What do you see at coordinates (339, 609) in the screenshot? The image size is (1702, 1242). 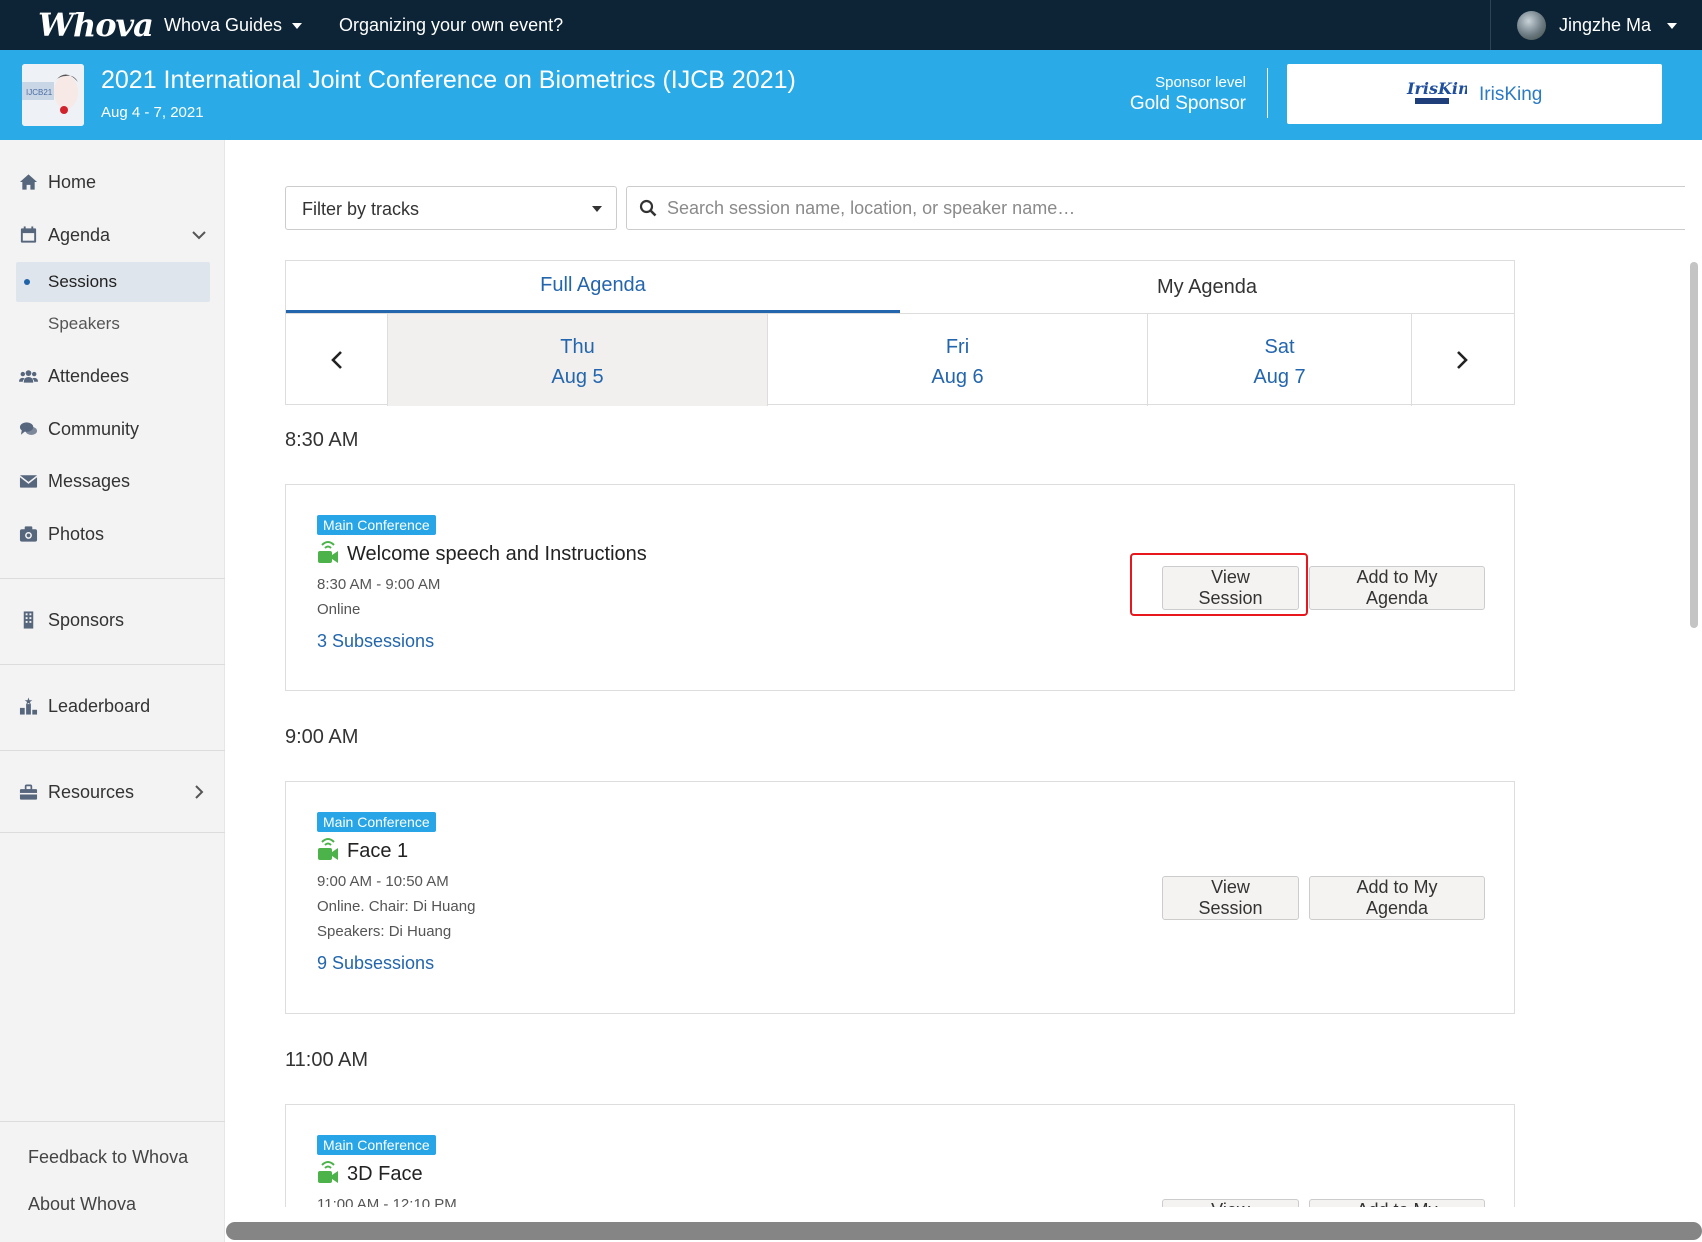 I see `session-location: Online` at bounding box center [339, 609].